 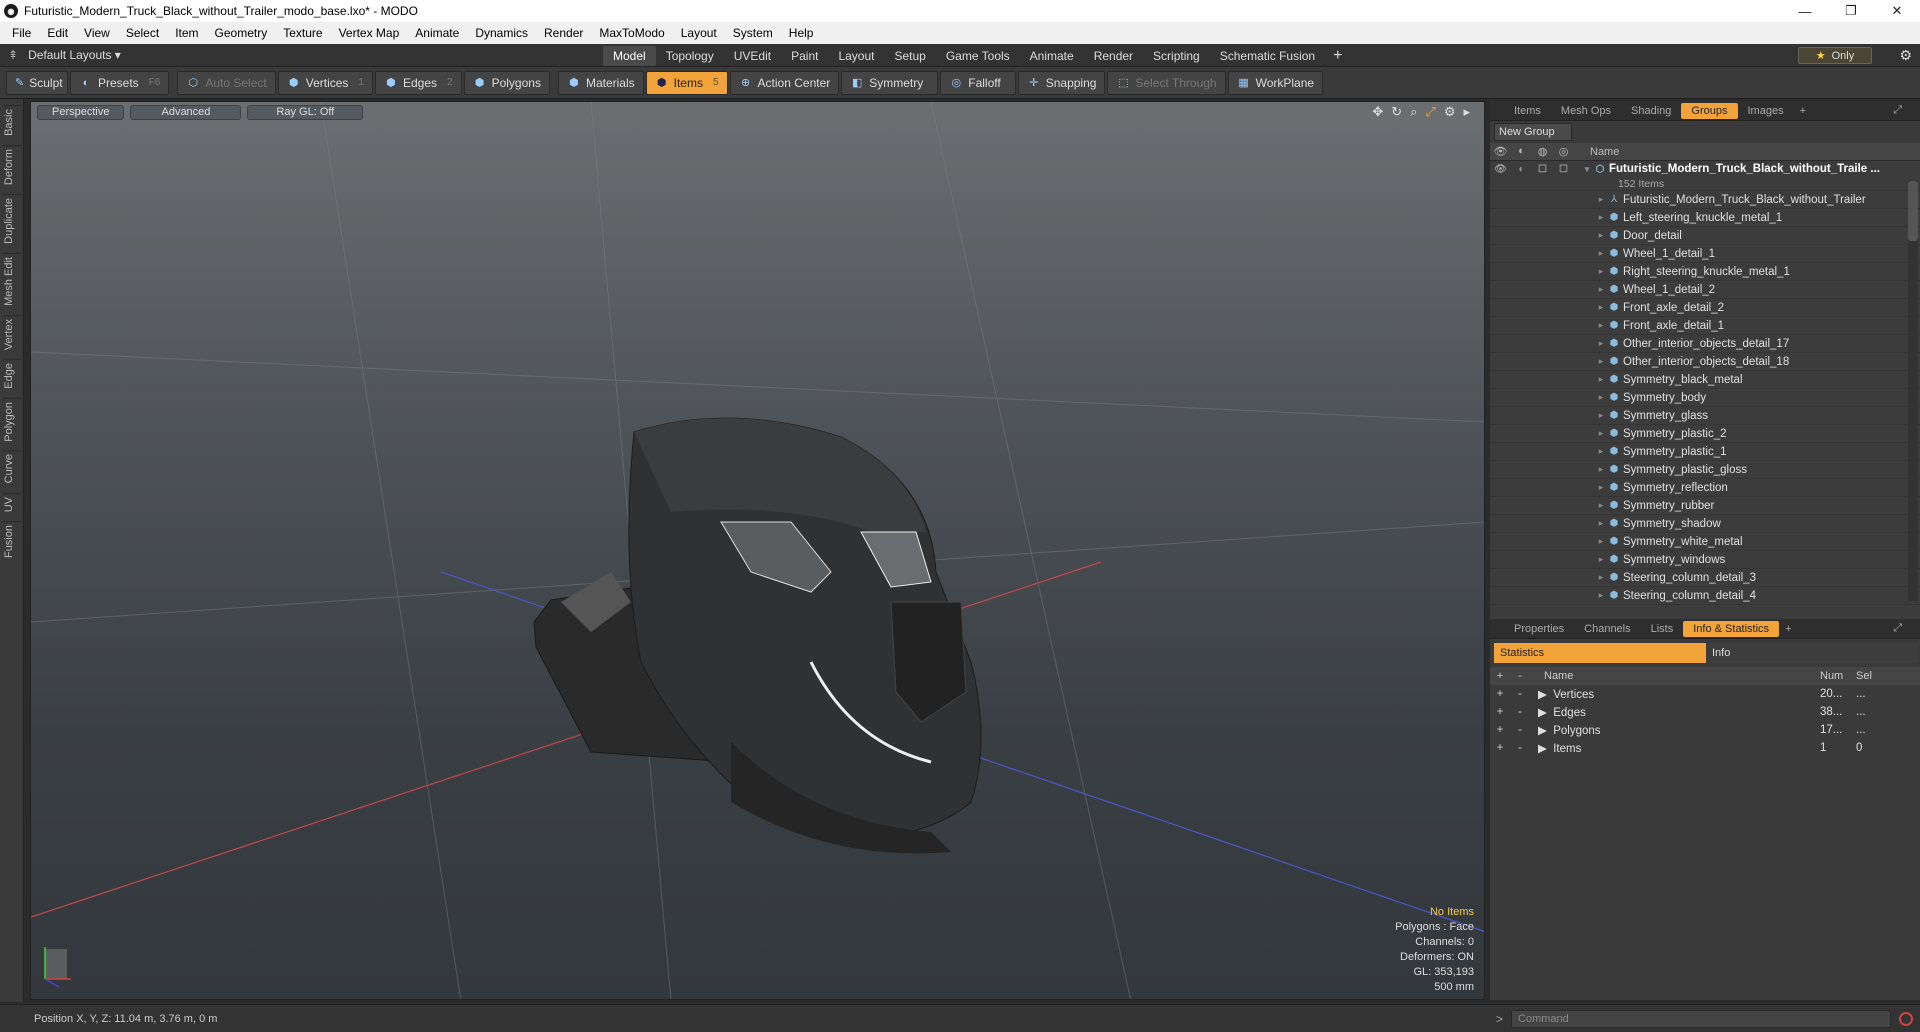 What do you see at coordinates (757, 635) in the screenshot?
I see `truck-model` at bounding box center [757, 635].